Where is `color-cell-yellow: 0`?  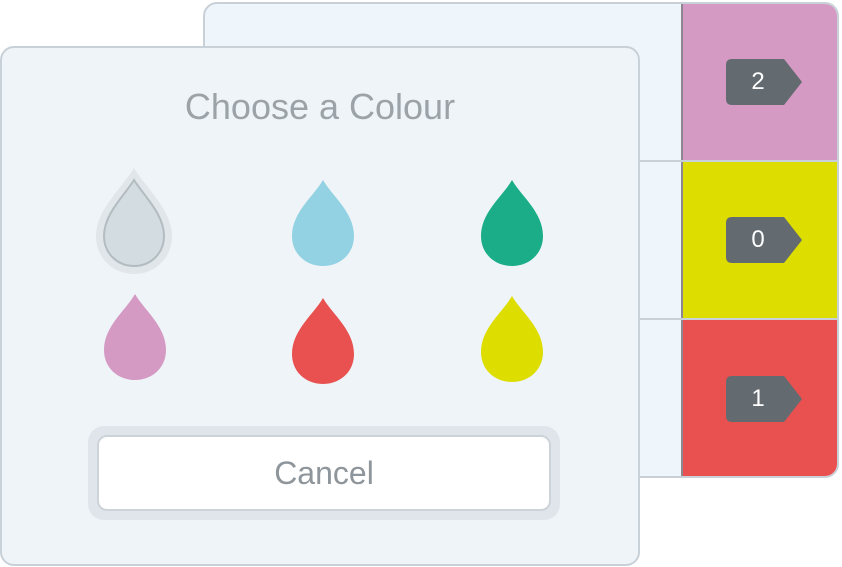 color-cell-yellow: 0 is located at coordinates (759, 240).